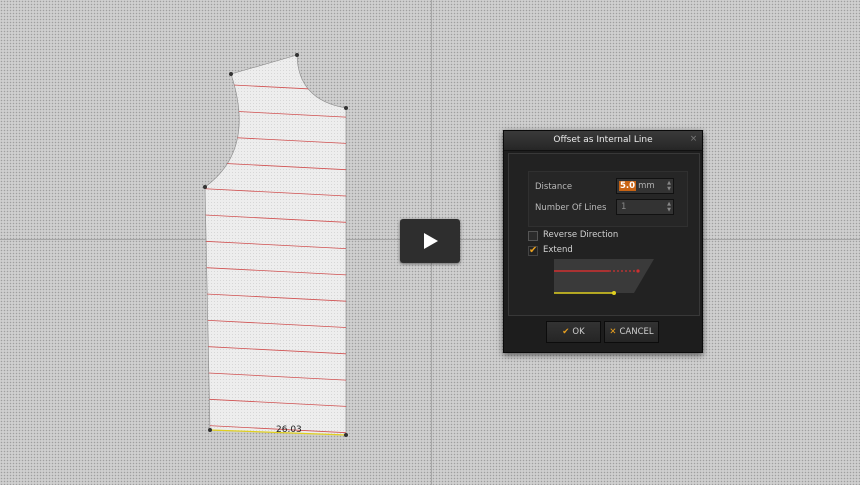 The image size is (860, 485). What do you see at coordinates (613, 332) in the screenshot?
I see `x-icon: ✕` at bounding box center [613, 332].